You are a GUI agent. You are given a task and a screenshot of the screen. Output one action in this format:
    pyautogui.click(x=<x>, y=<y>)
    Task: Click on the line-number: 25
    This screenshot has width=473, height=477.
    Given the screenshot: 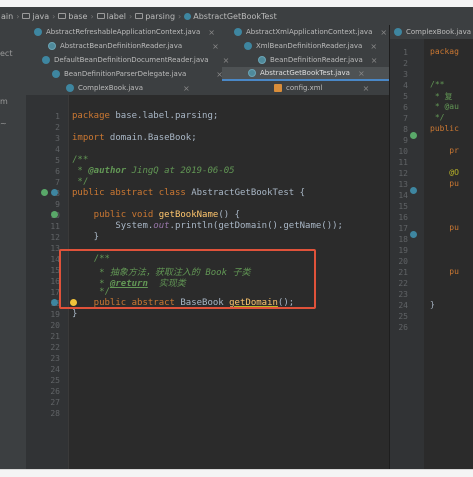 What is the action you would take?
    pyautogui.click(x=403, y=316)
    